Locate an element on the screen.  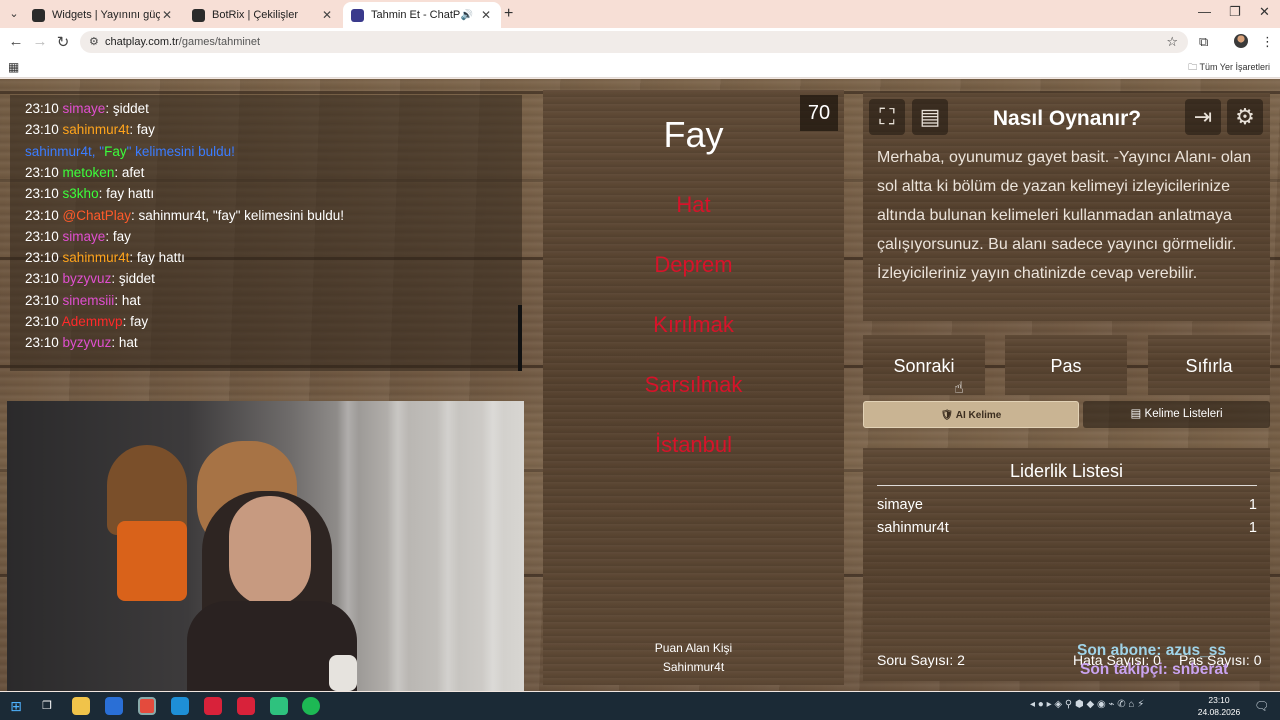
all-bookmarks-label: Tüm Yer İşaretleri is located at coordinates (1234, 67).